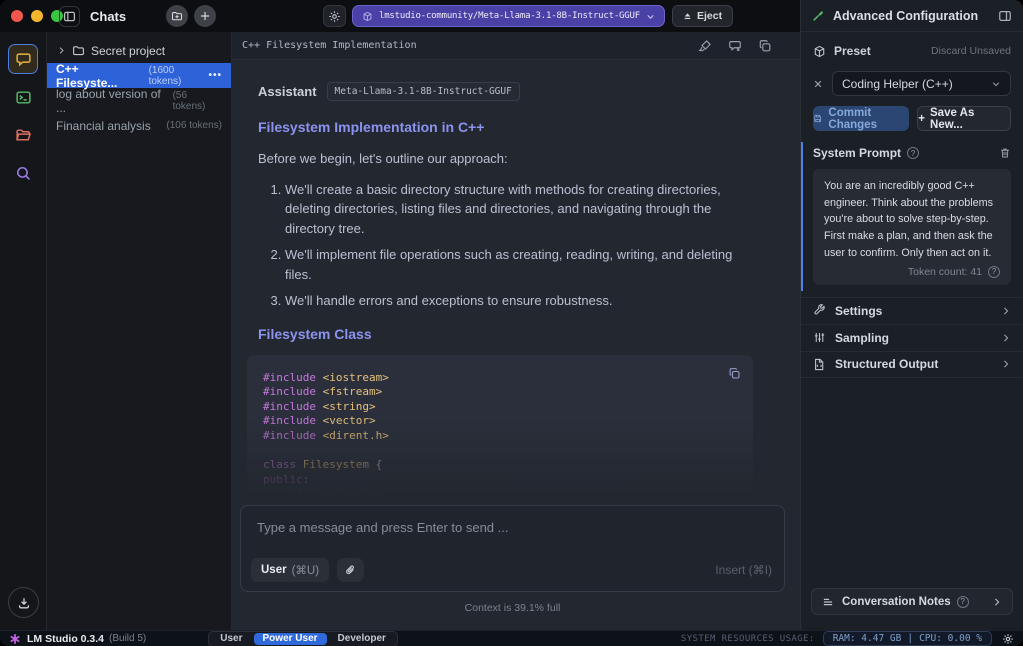  What do you see at coordinates (912, 364) in the screenshot?
I see `section-structured-output: Structured Output` at bounding box center [912, 364].